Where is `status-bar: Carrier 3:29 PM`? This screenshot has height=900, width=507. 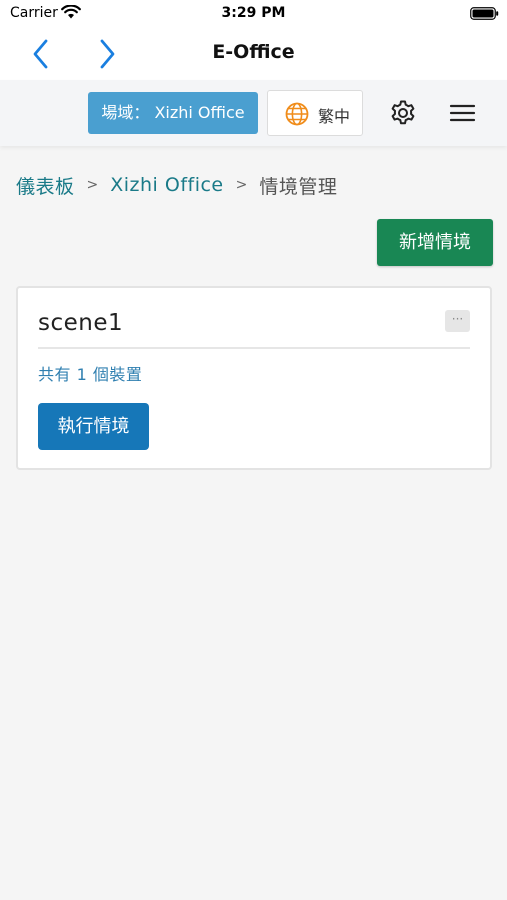
status-bar: Carrier 3:29 PM is located at coordinates (253, 14).